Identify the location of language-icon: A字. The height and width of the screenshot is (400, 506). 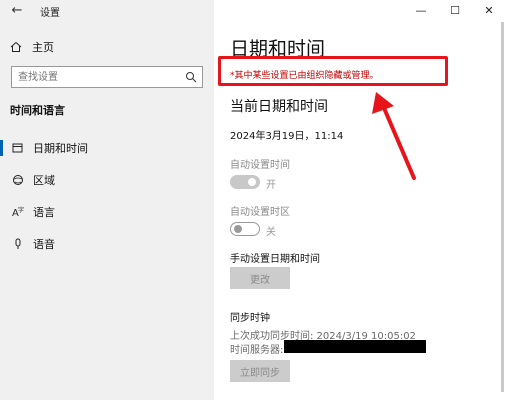
(18, 212).